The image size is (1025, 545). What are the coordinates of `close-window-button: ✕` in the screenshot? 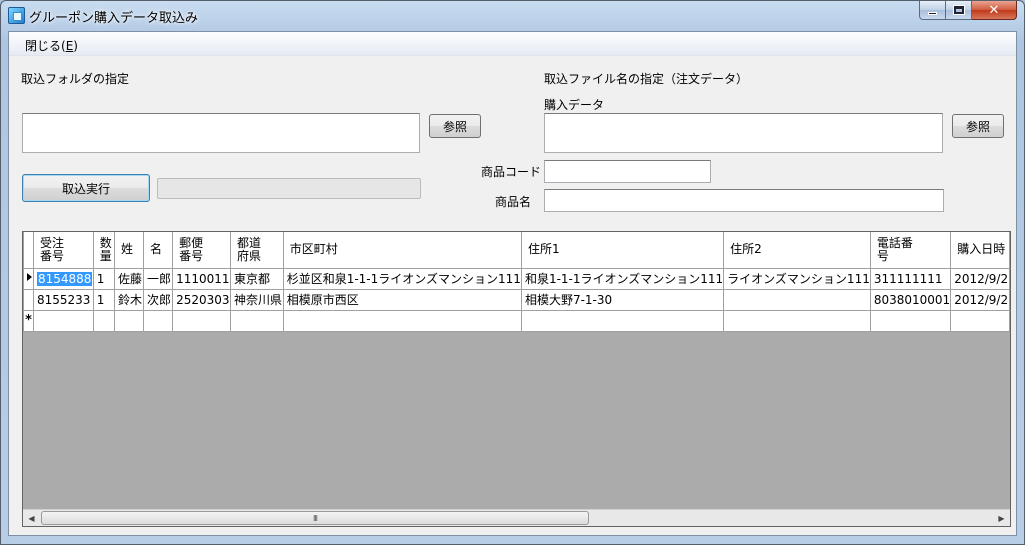 It's located at (994, 10).